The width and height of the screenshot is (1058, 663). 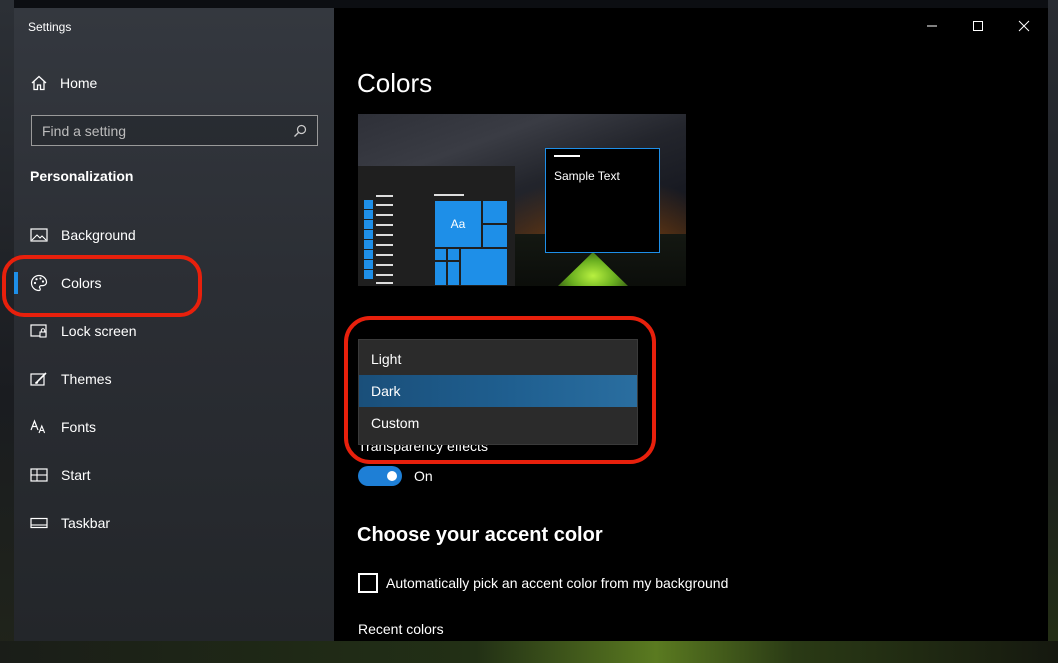 What do you see at coordinates (39, 427) in the screenshot?
I see `font-icon` at bounding box center [39, 427].